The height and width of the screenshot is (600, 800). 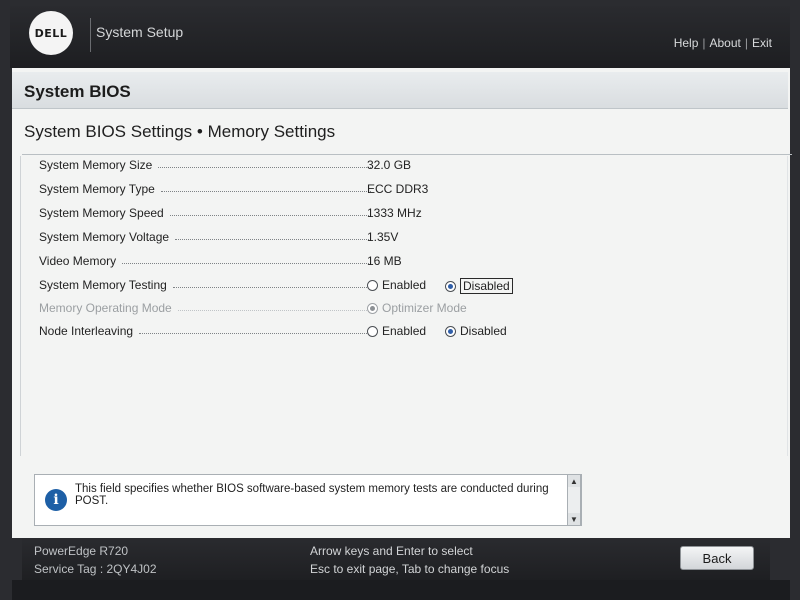 I want to click on dell-logo-text: DELL, so click(x=51, y=33).